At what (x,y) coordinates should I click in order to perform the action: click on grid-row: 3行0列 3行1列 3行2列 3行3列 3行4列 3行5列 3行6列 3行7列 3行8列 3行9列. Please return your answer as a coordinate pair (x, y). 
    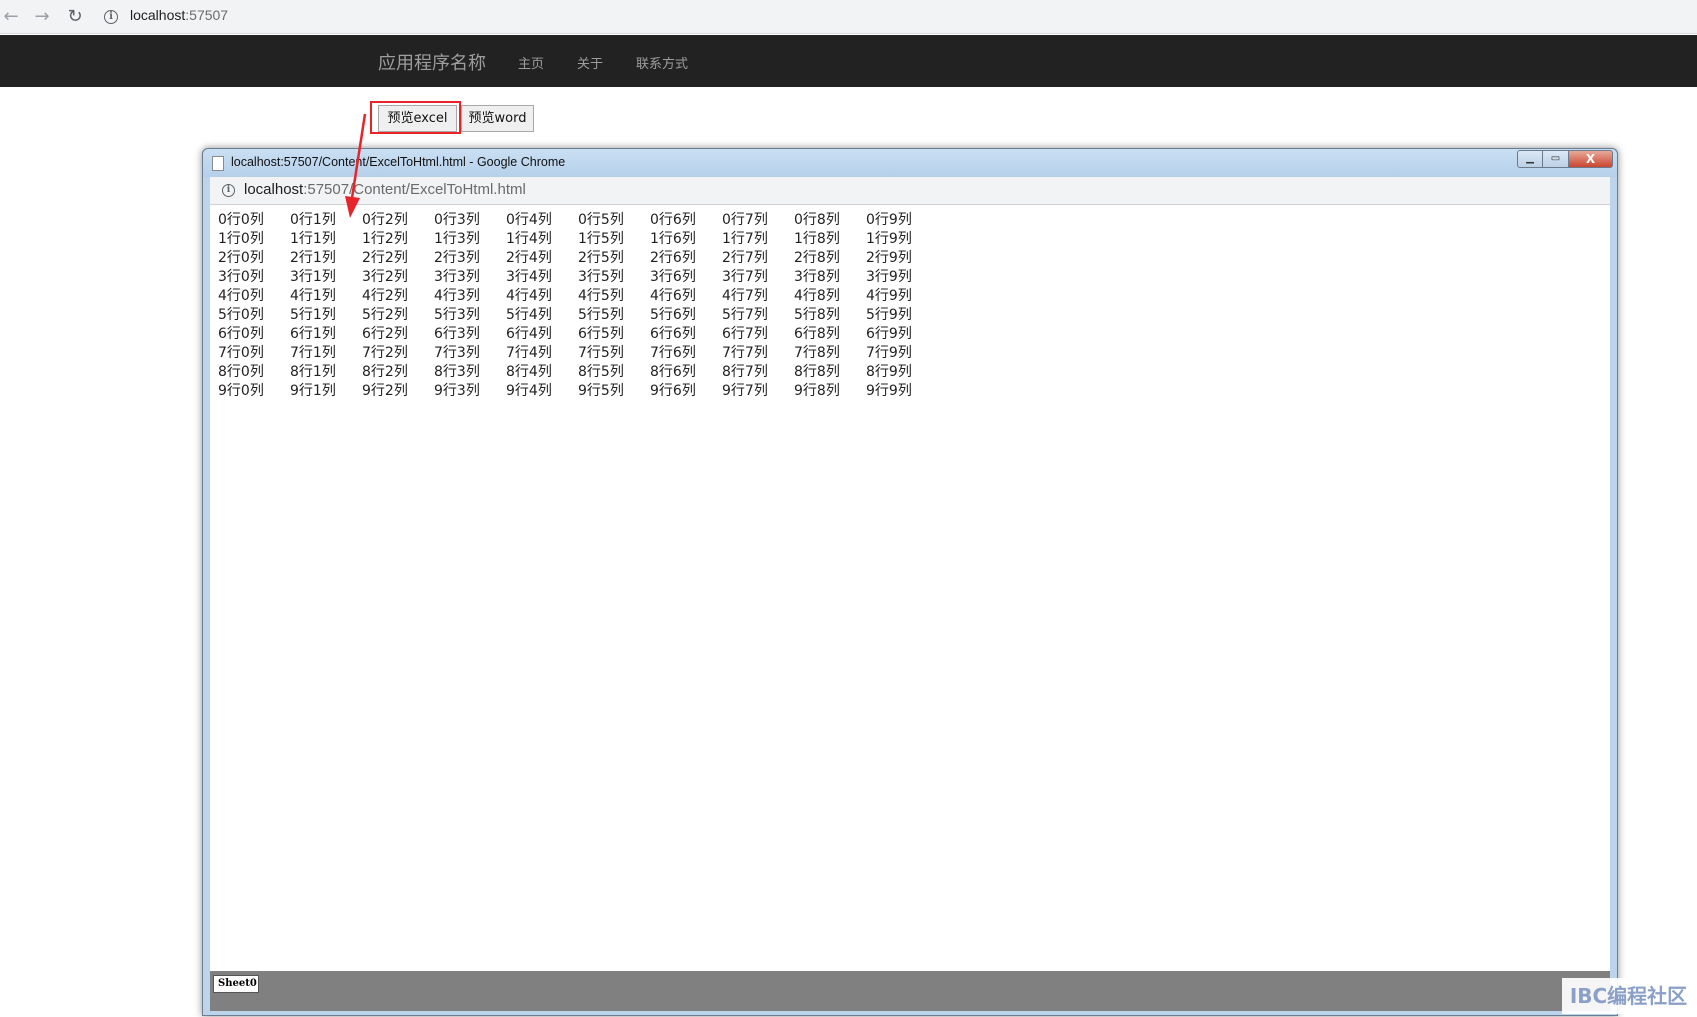
    Looking at the image, I should click on (578, 277).